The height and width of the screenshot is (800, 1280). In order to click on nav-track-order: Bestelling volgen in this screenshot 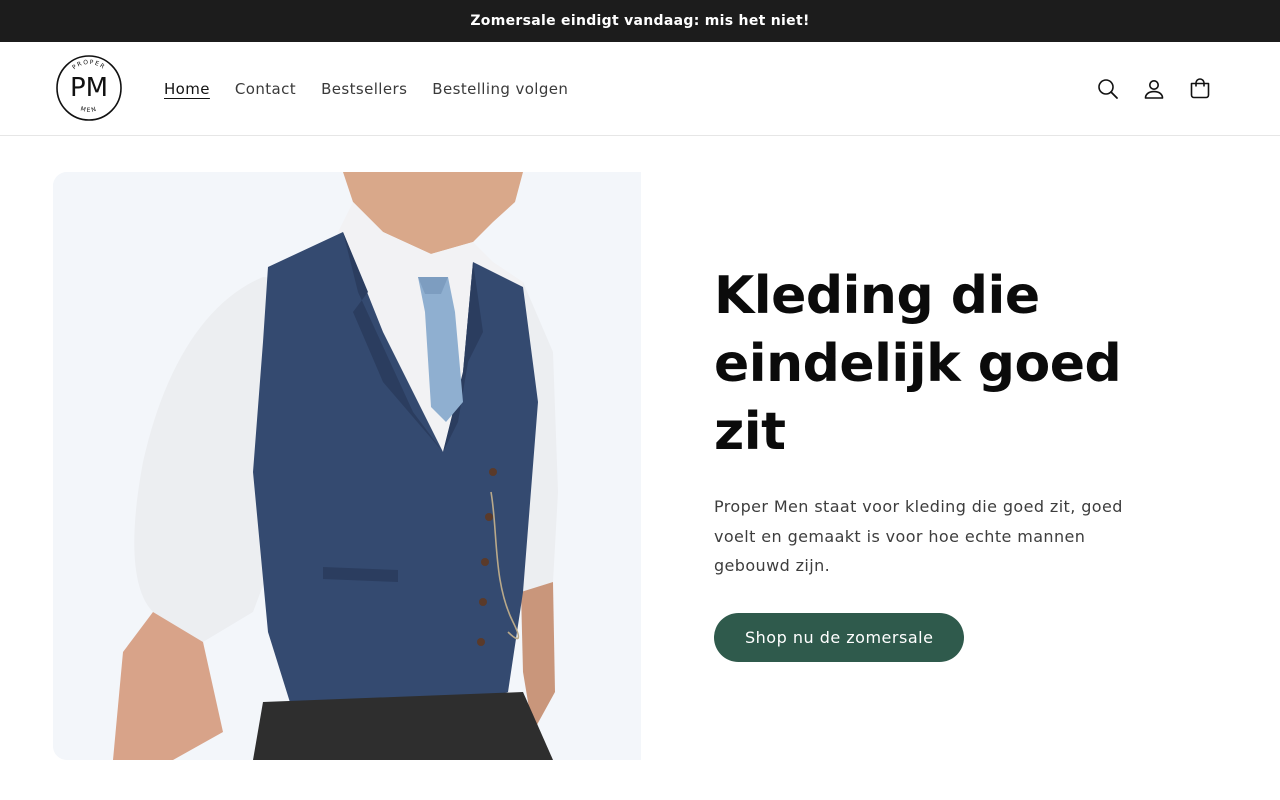, I will do `click(500, 89)`.